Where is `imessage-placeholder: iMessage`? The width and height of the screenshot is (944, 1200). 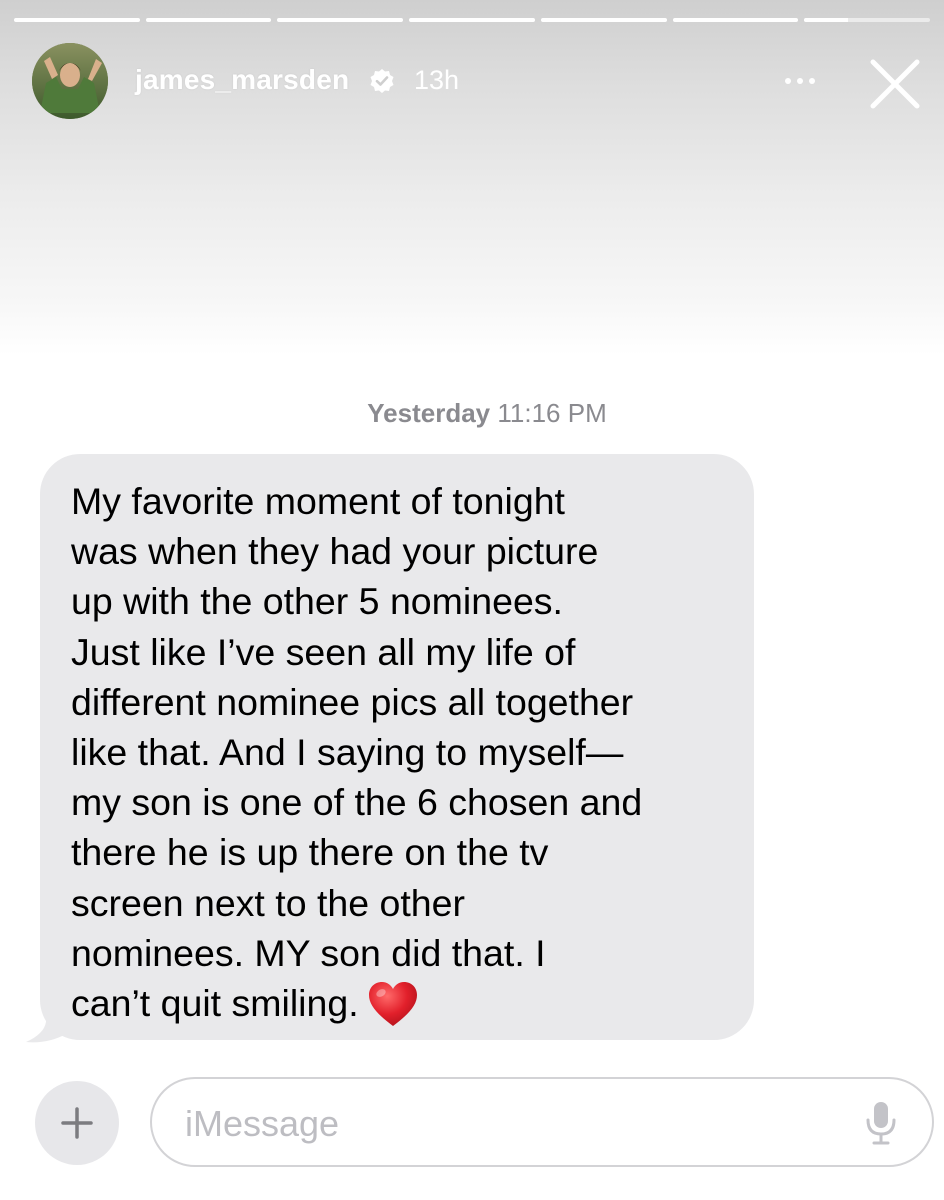
imessage-placeholder: iMessage is located at coordinates (262, 1123).